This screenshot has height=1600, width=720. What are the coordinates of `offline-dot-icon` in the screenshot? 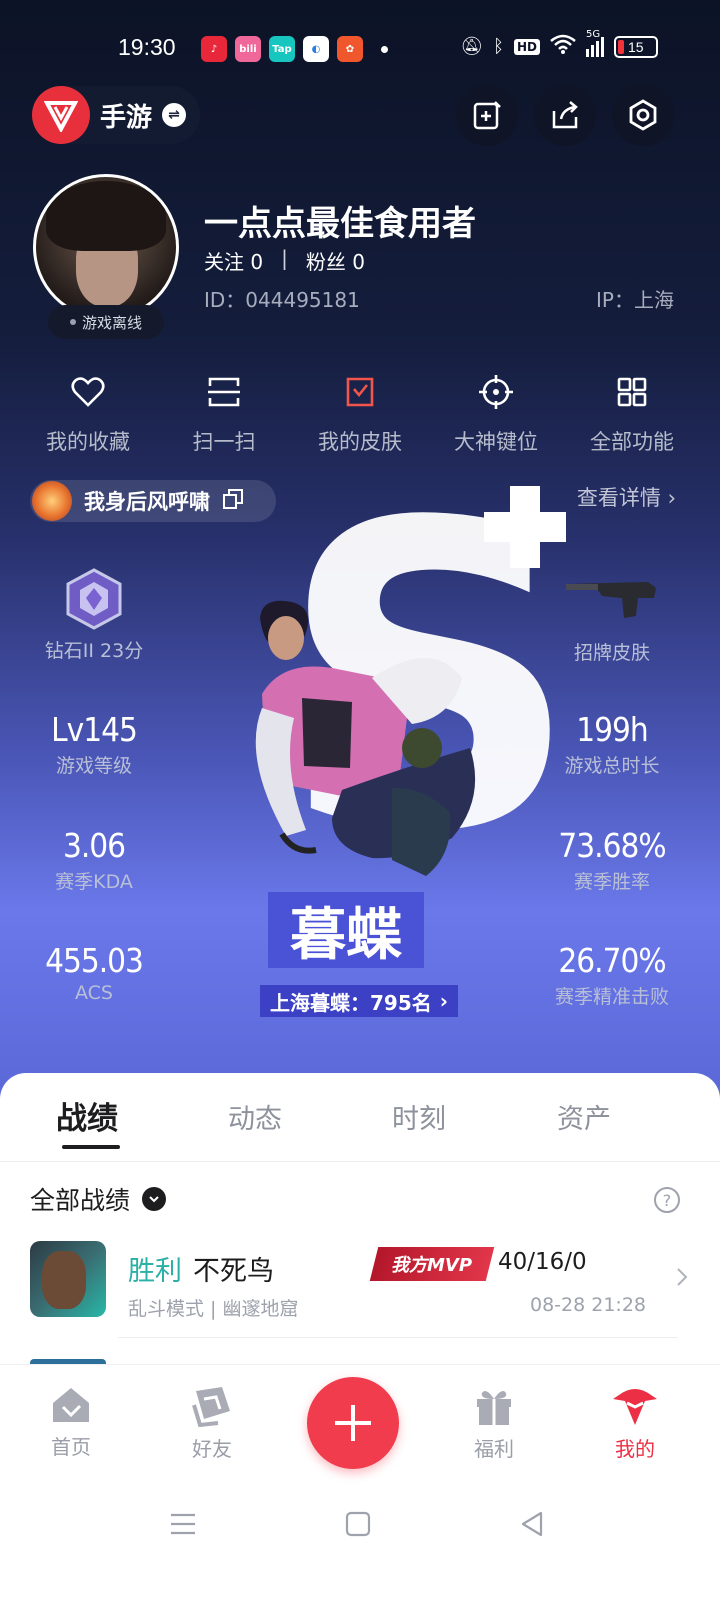 It's located at (72, 322).